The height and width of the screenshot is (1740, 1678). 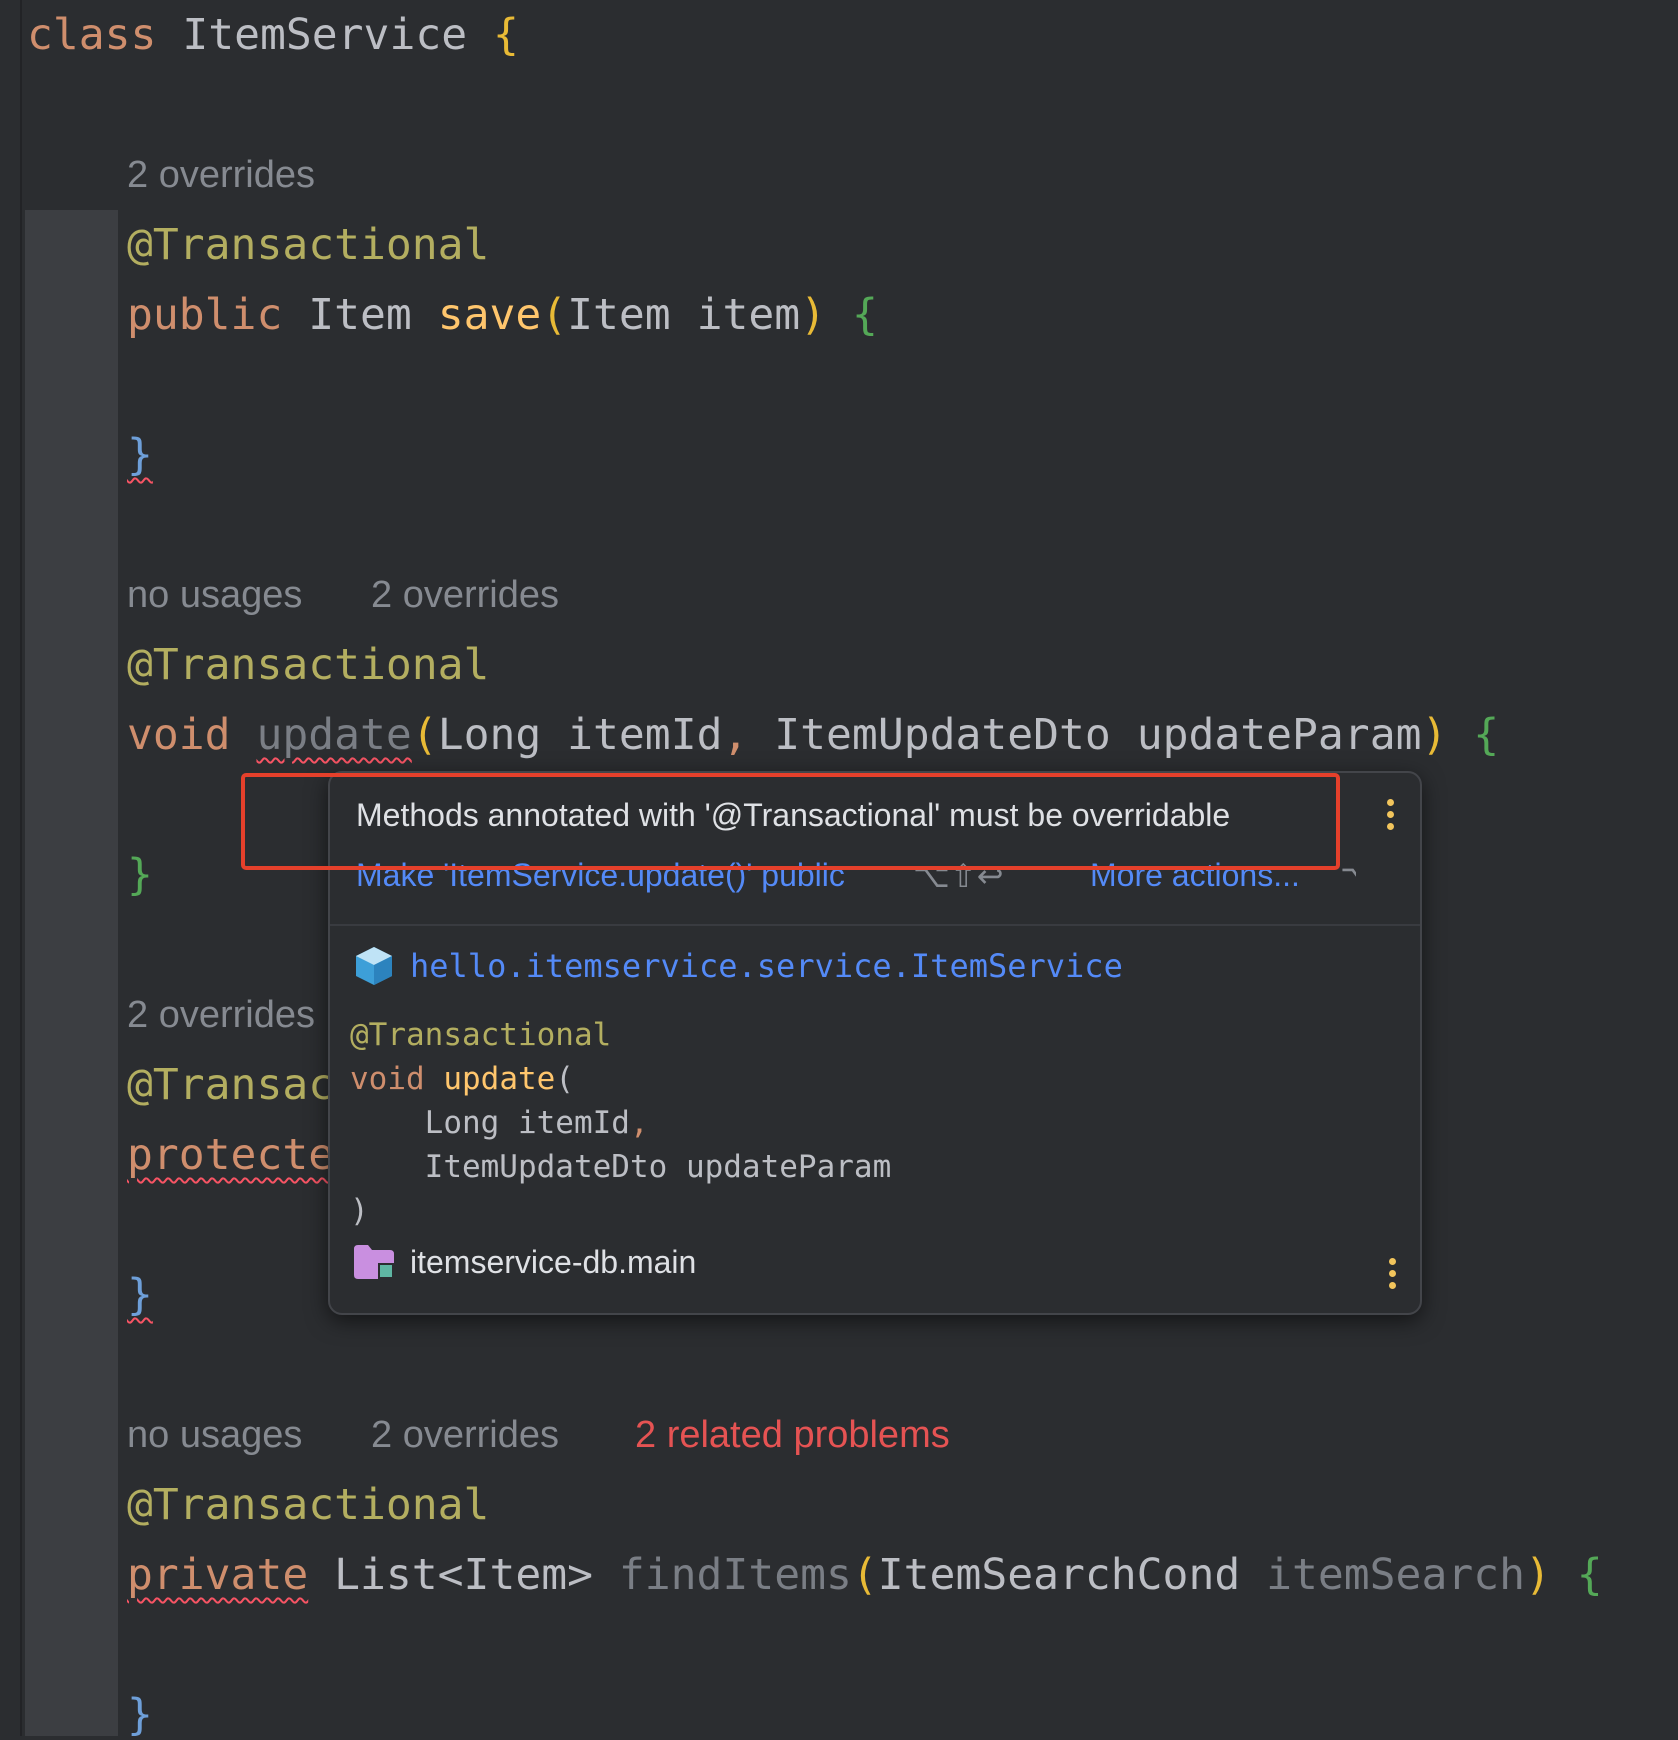 What do you see at coordinates (481, 1035) in the screenshot?
I see `doc-annotation: @Transactional` at bounding box center [481, 1035].